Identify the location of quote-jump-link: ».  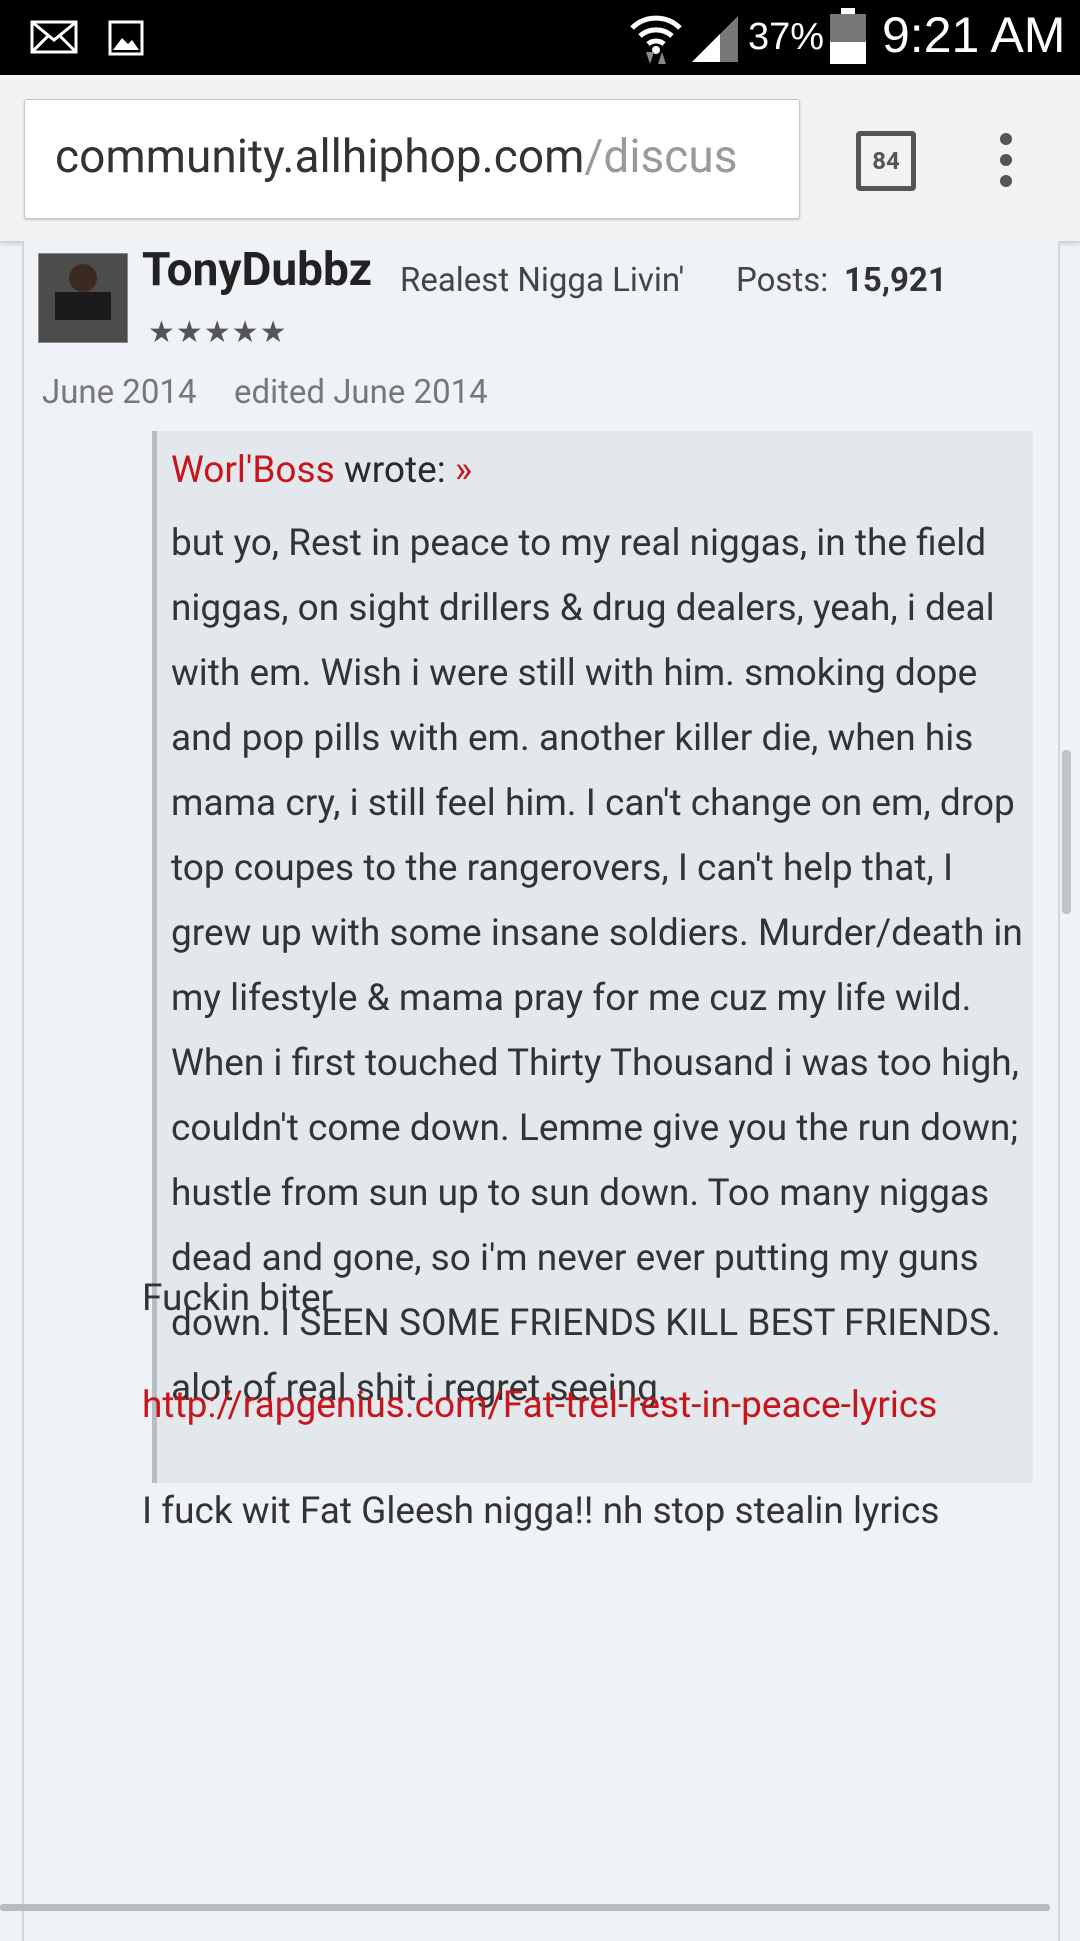
(463, 470).